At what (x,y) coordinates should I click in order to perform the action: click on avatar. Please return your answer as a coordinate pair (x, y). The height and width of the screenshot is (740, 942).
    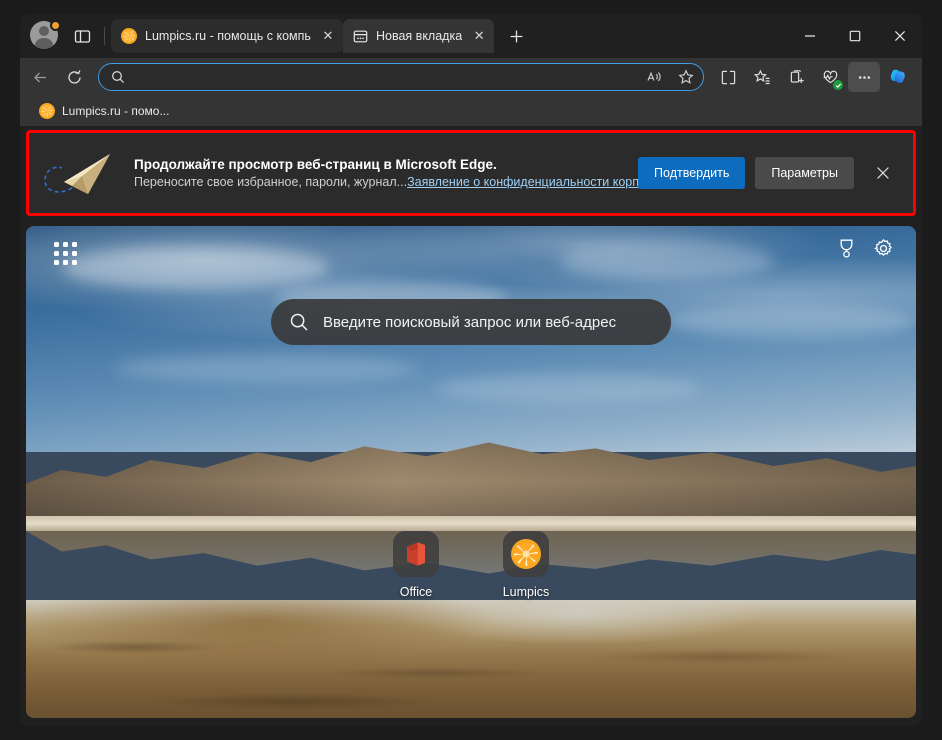
    Looking at the image, I should click on (45, 35).